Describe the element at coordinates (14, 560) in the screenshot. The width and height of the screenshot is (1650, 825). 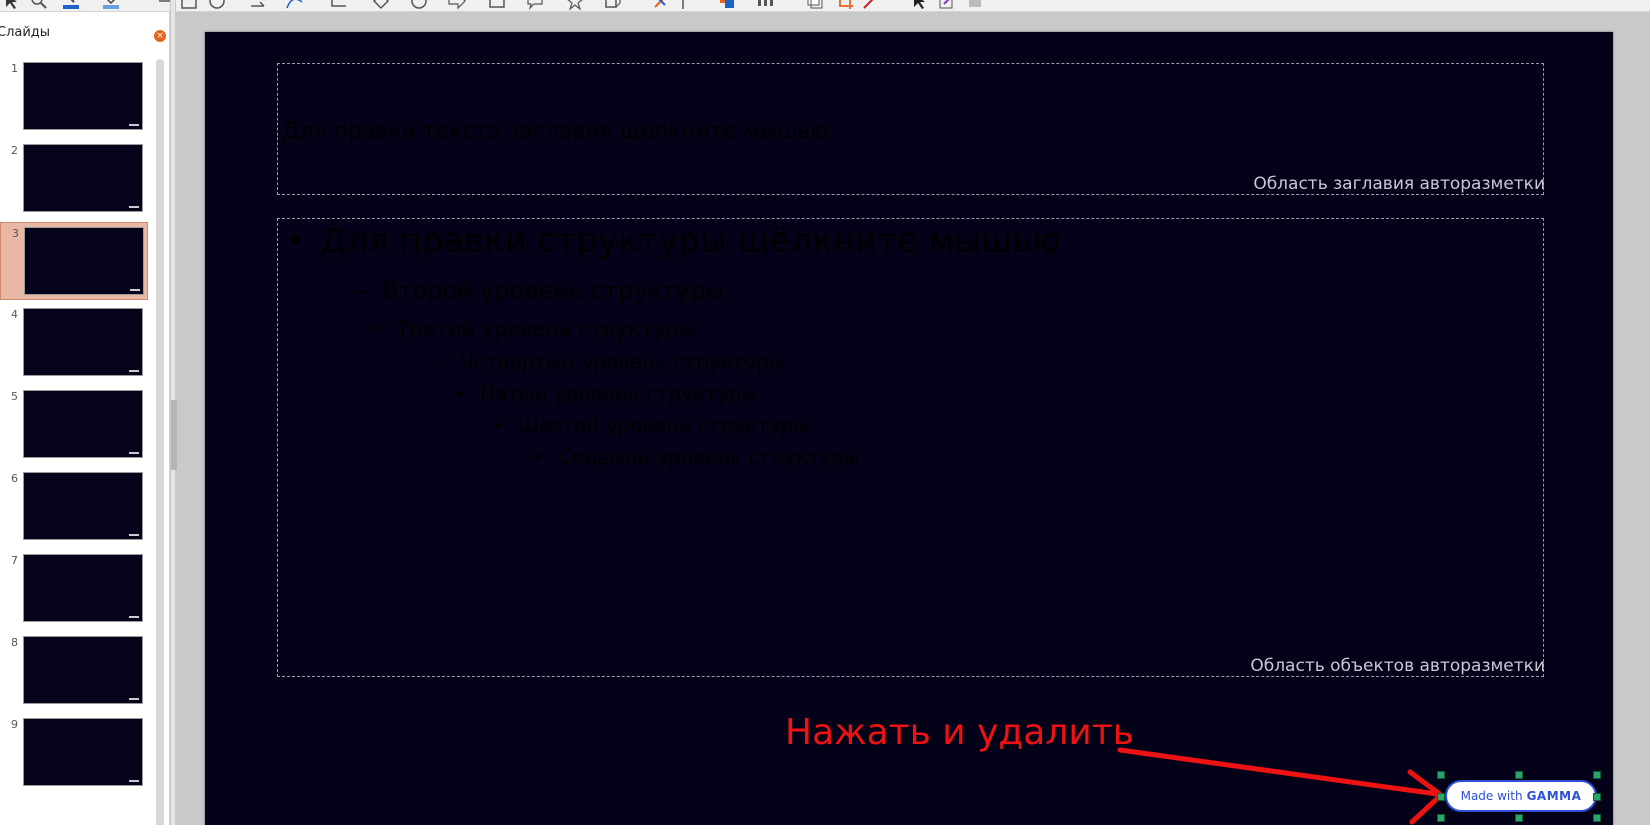
I see `slide-number: 7` at that location.